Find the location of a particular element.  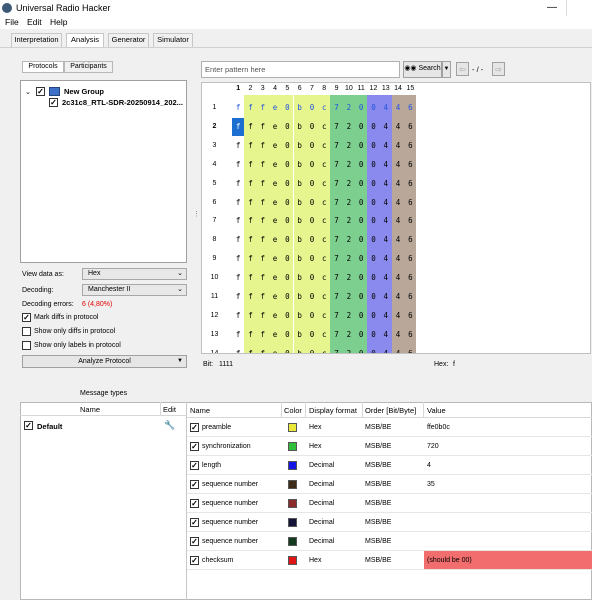

splitter-handle-icon: ⋮ is located at coordinates (196, 214).